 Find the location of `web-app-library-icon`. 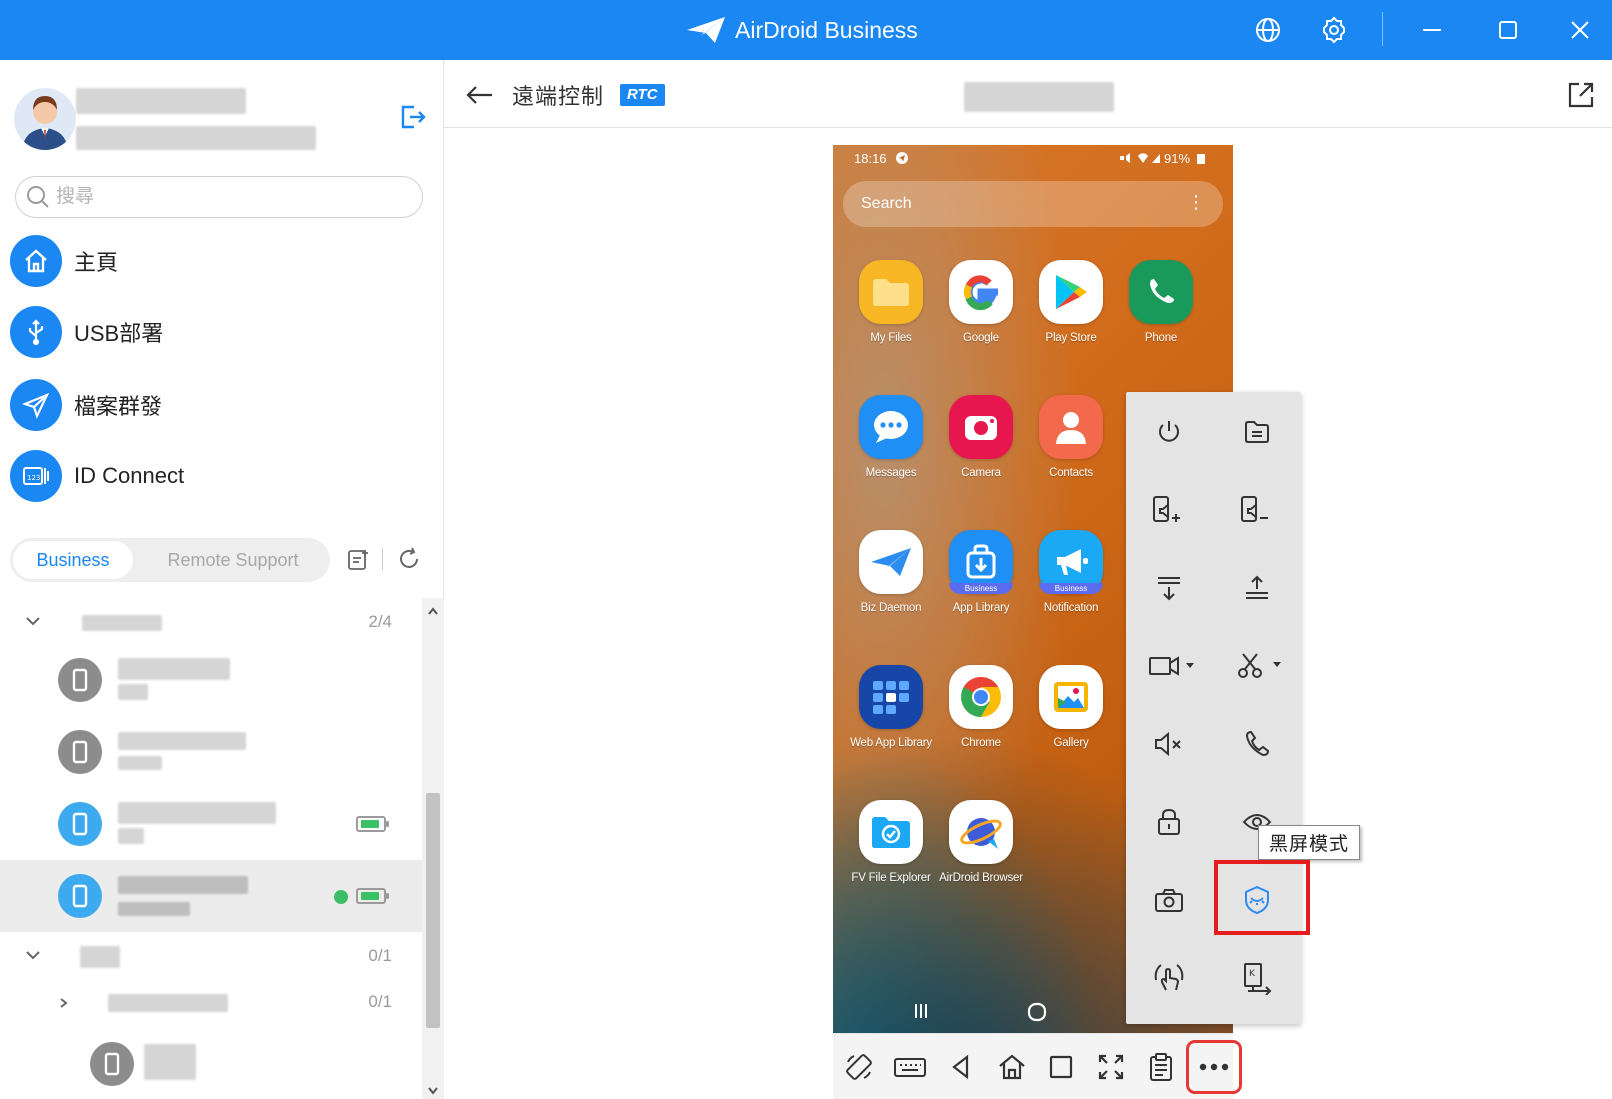

web-app-library-icon is located at coordinates (891, 697).